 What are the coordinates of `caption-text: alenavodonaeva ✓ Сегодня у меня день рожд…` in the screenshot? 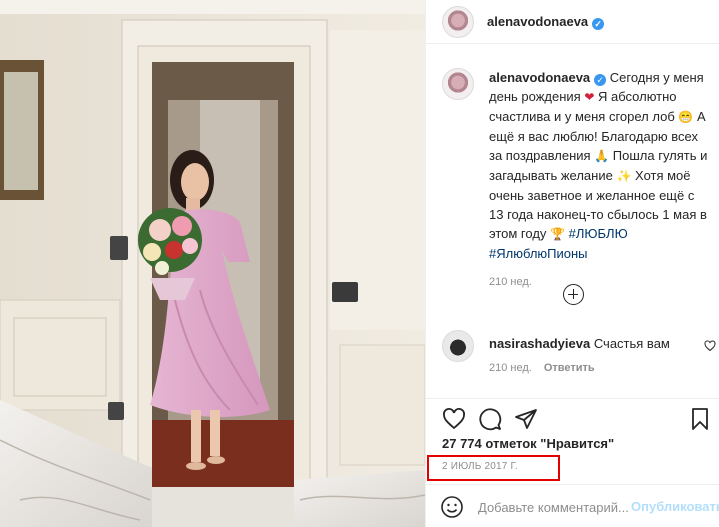 It's located at (600, 180).